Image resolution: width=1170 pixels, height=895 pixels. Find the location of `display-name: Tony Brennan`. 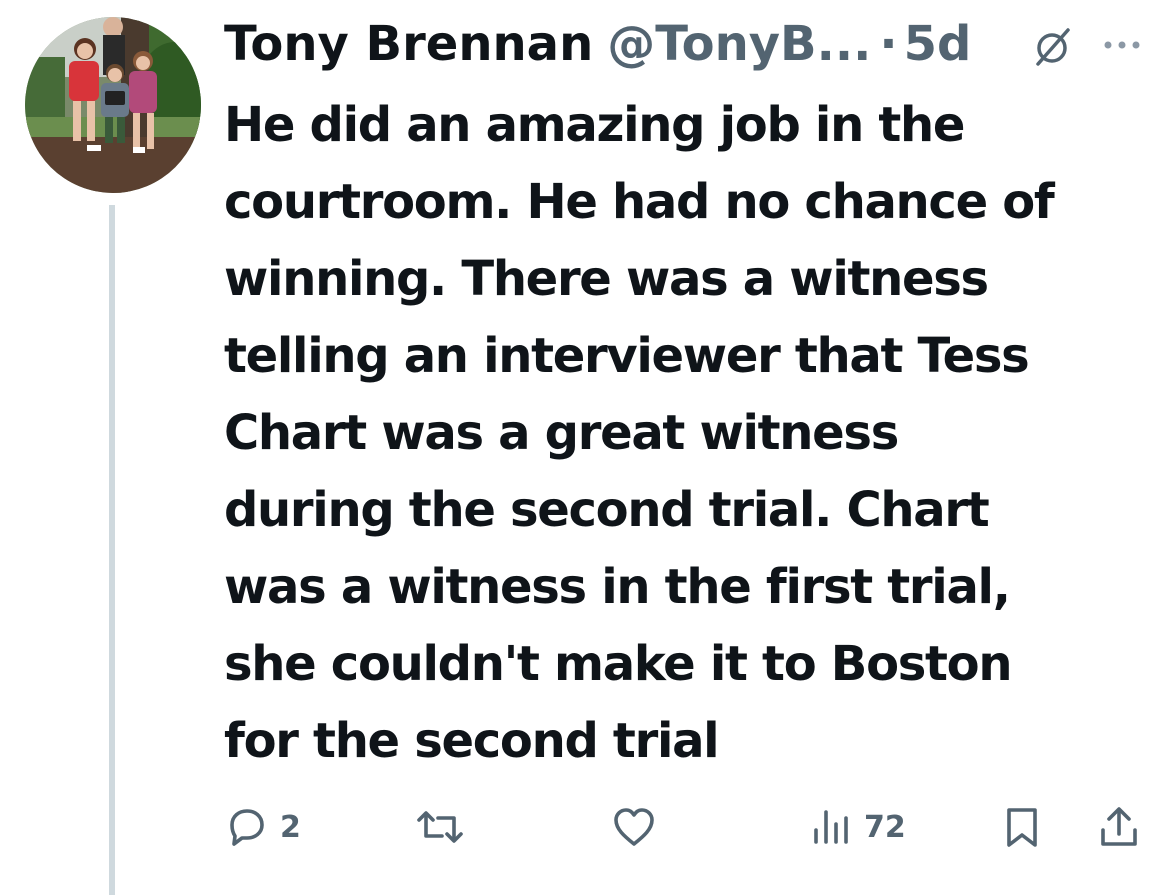

display-name: Tony Brennan is located at coordinates (408, 44).